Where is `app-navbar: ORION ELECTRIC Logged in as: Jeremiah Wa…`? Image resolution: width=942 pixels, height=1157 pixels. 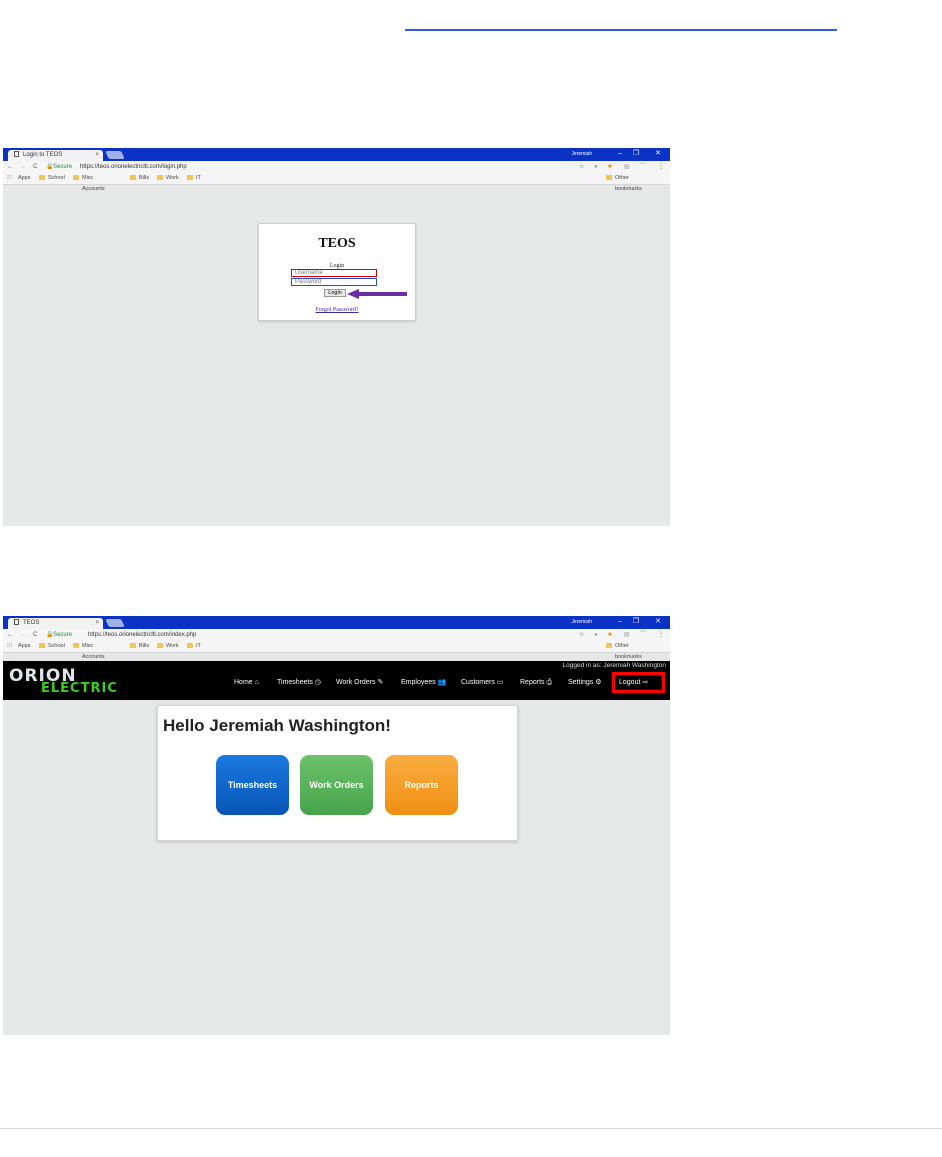 app-navbar: ORION ELECTRIC Logged in as: Jeremiah Wa… is located at coordinates (336, 680).